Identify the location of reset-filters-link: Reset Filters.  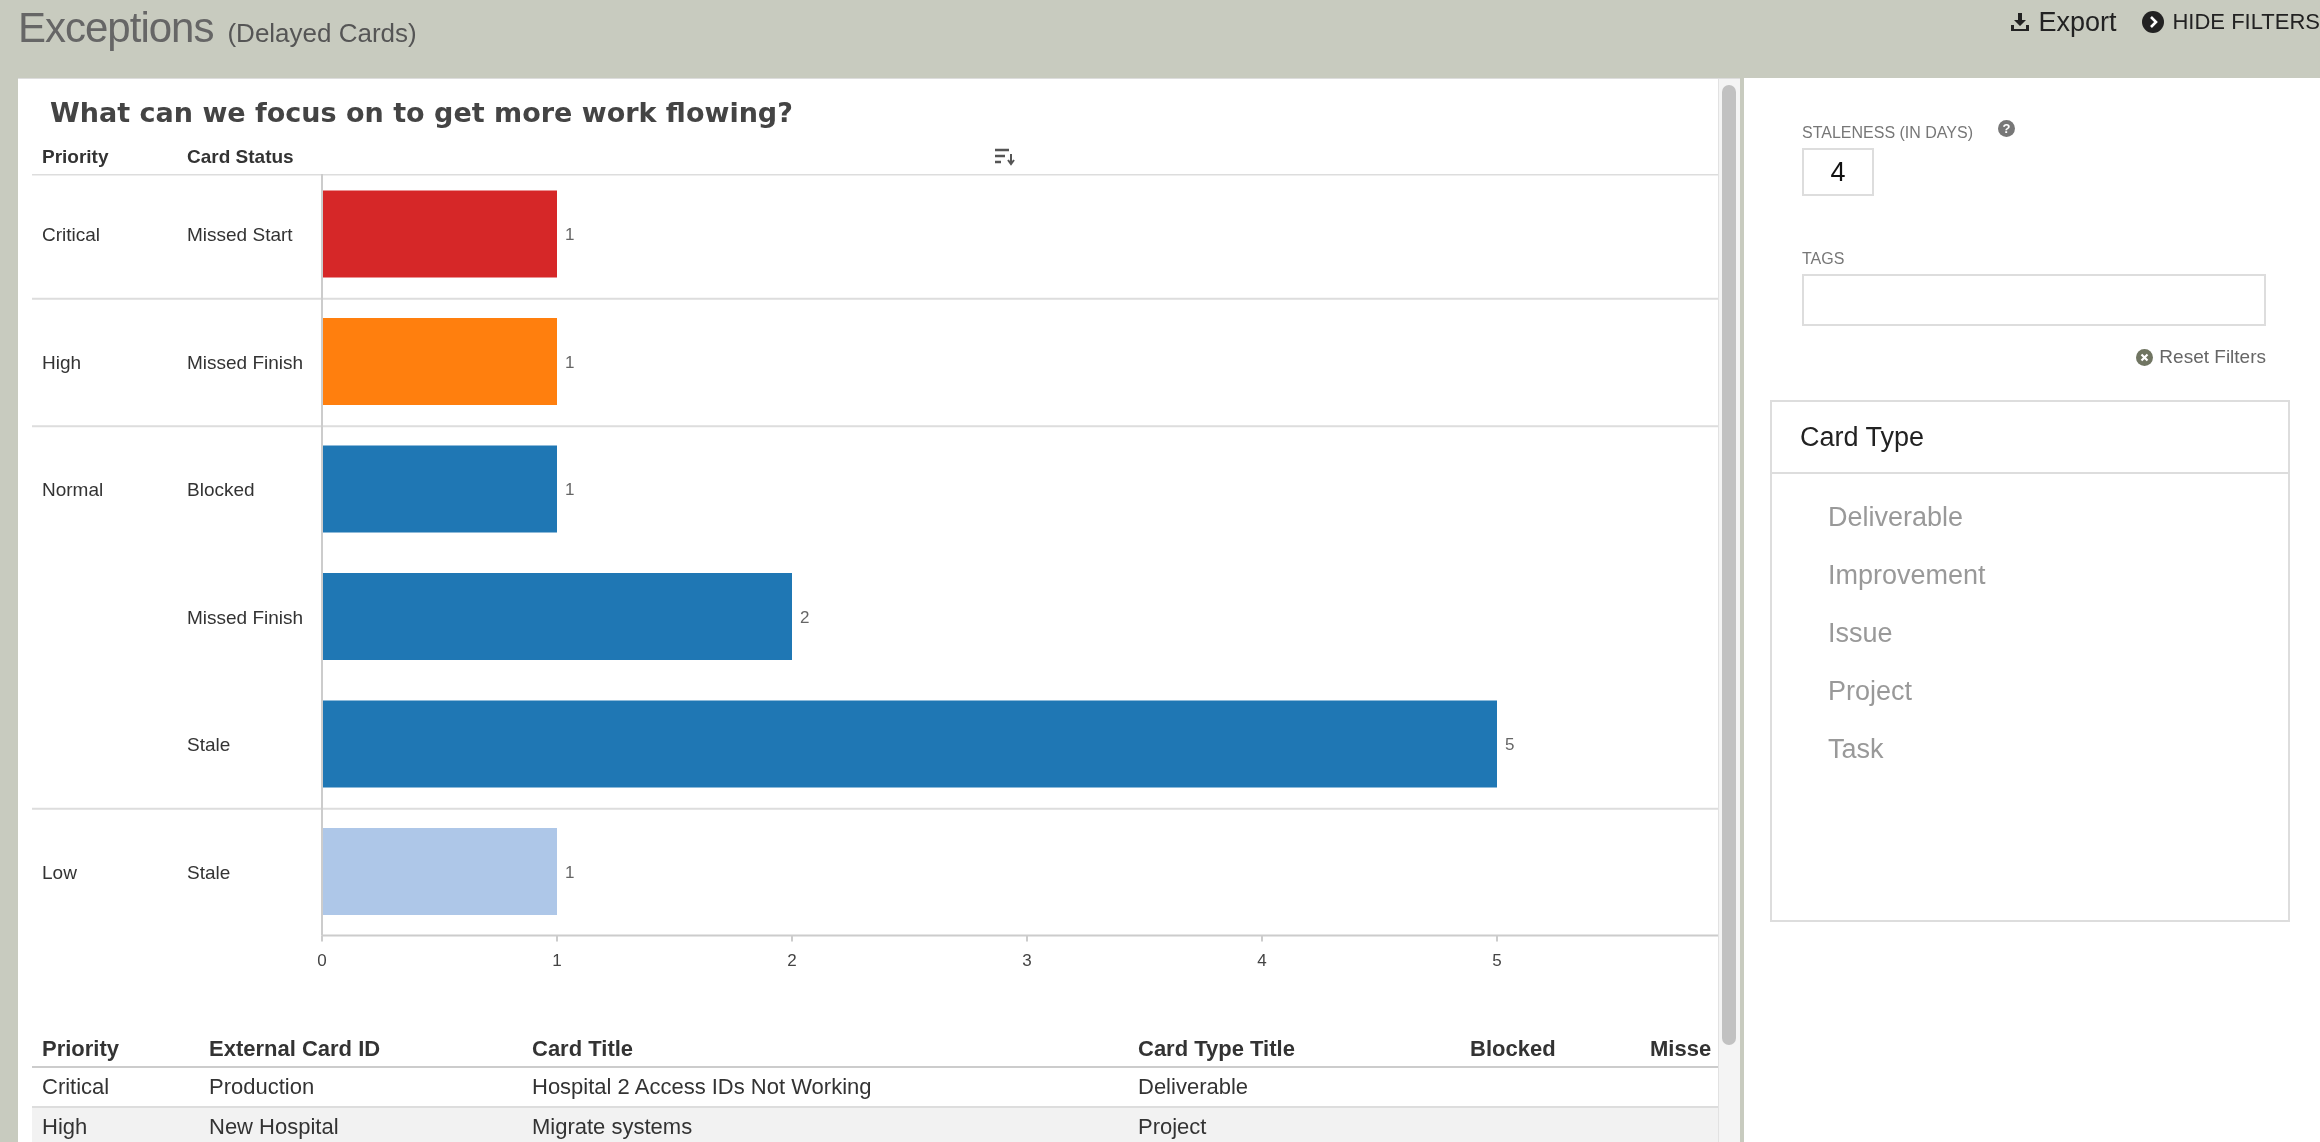
(2201, 357).